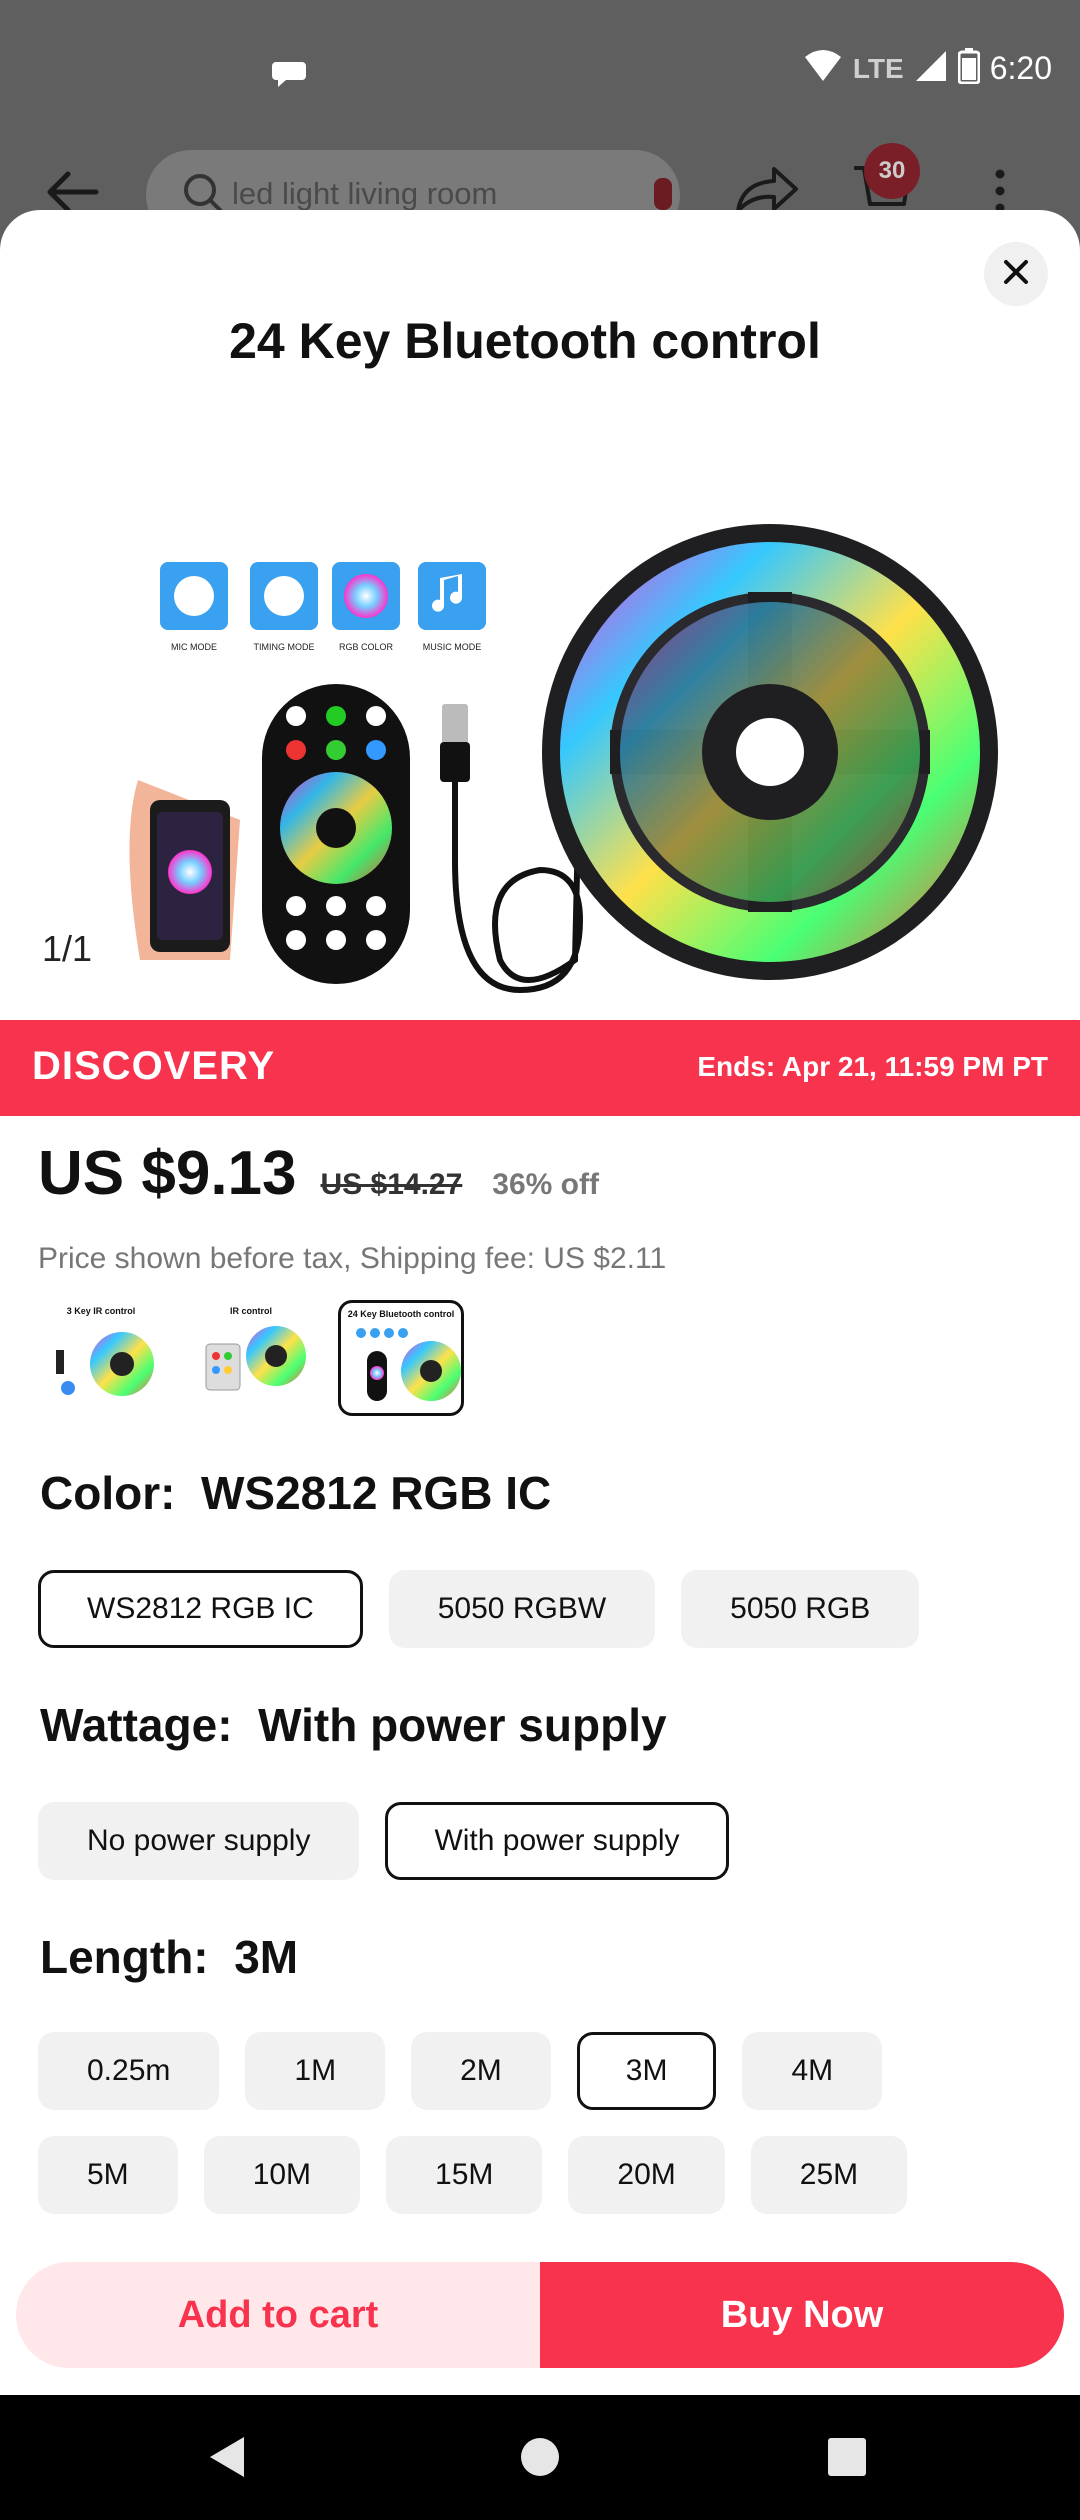 The image size is (1080, 2520). Describe the element at coordinates (646, 2175) in the screenshot. I see `length-option: 20M` at that location.